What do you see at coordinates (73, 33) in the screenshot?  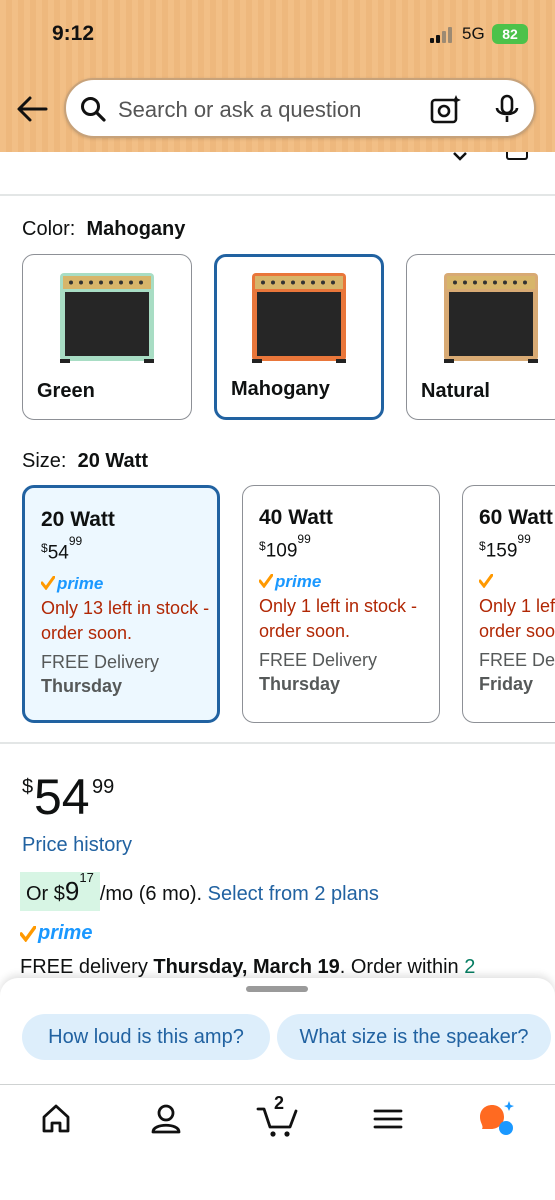 I see `status-time: 9:12` at bounding box center [73, 33].